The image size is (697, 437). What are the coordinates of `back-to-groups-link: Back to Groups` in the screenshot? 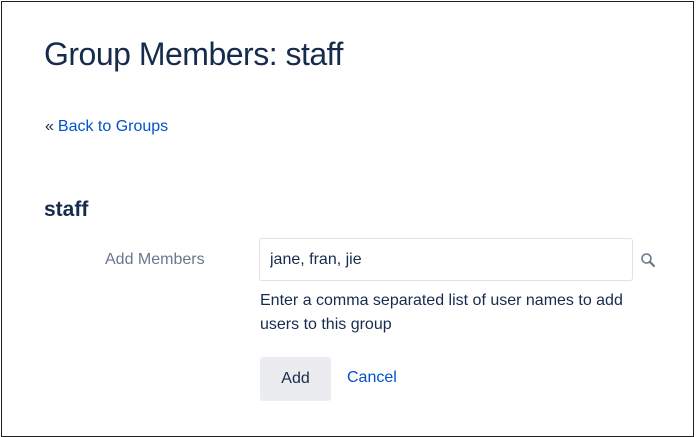 It's located at (113, 126).